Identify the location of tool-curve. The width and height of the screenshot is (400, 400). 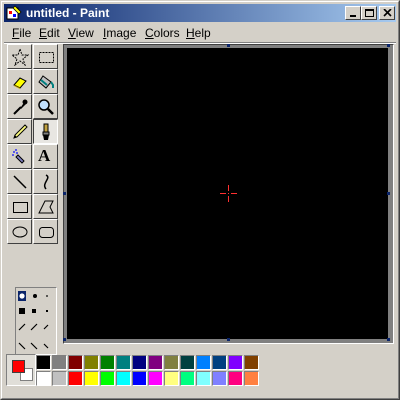
(45, 181).